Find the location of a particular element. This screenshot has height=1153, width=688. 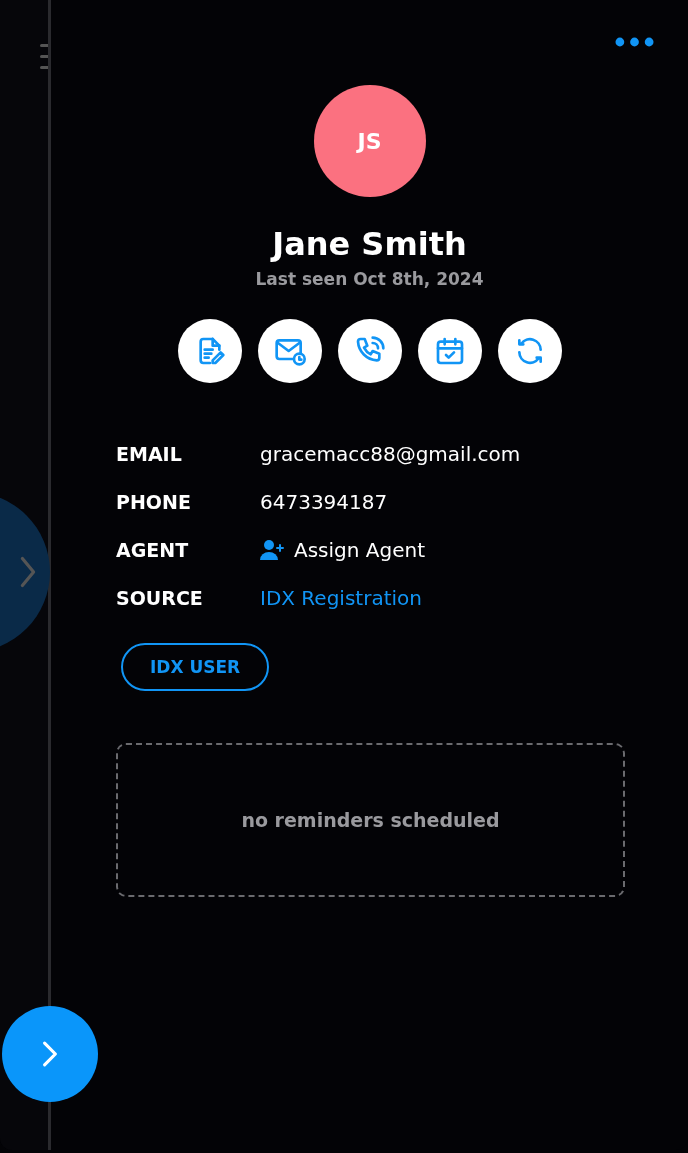

chevron-right-icon is located at coordinates (50, 1054).